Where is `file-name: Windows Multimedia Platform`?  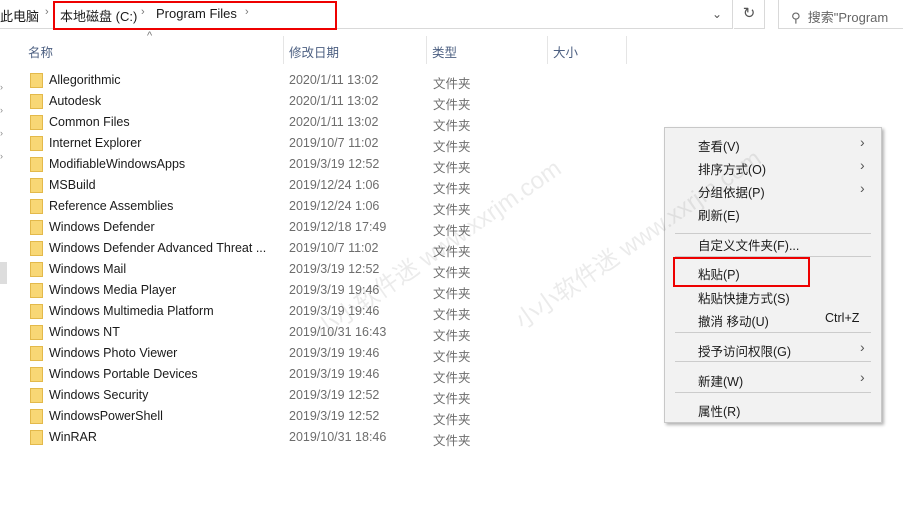 file-name: Windows Multimedia Platform is located at coordinates (131, 311).